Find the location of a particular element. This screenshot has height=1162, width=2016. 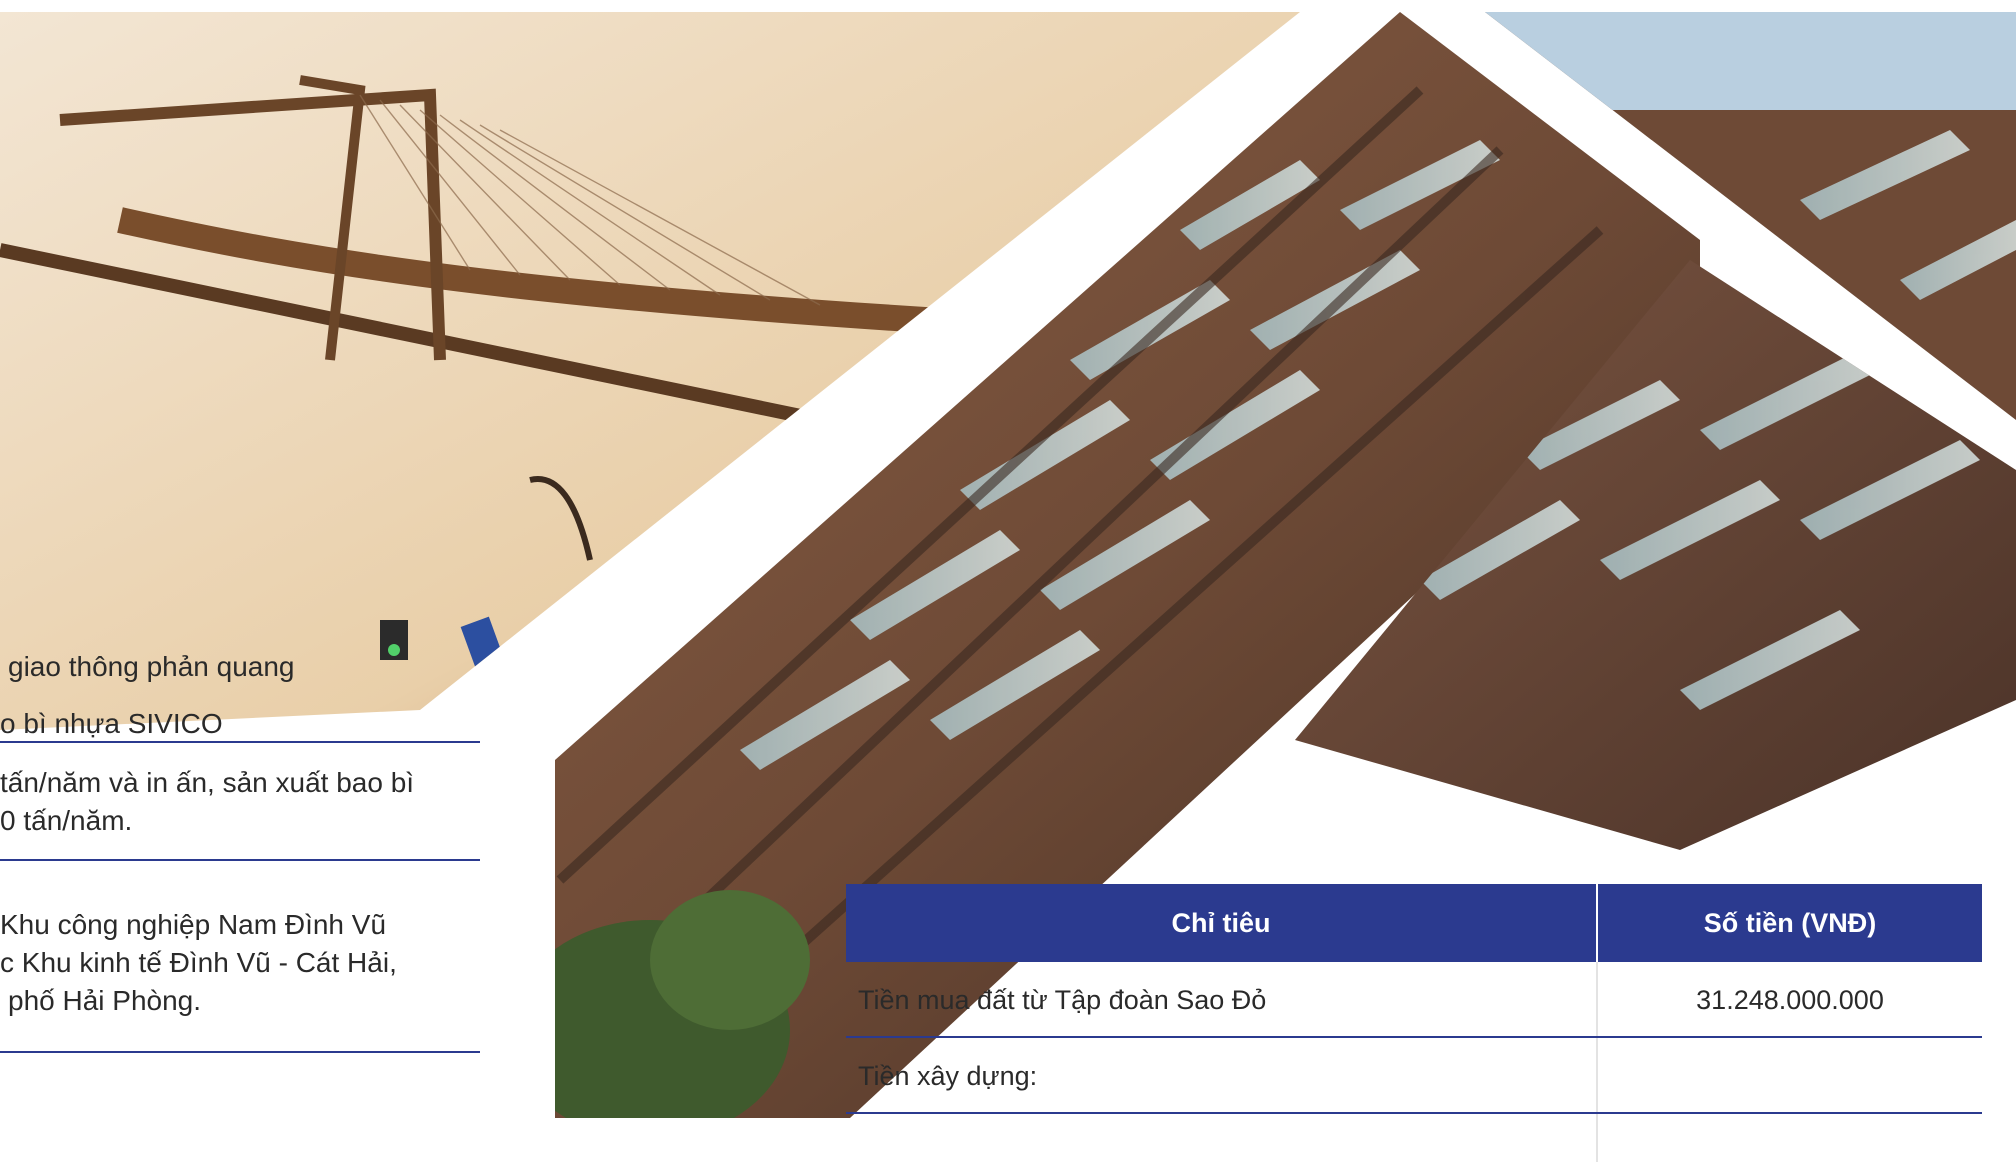

row-label: Tiền xây dựng: is located at coordinates (948, 1075).